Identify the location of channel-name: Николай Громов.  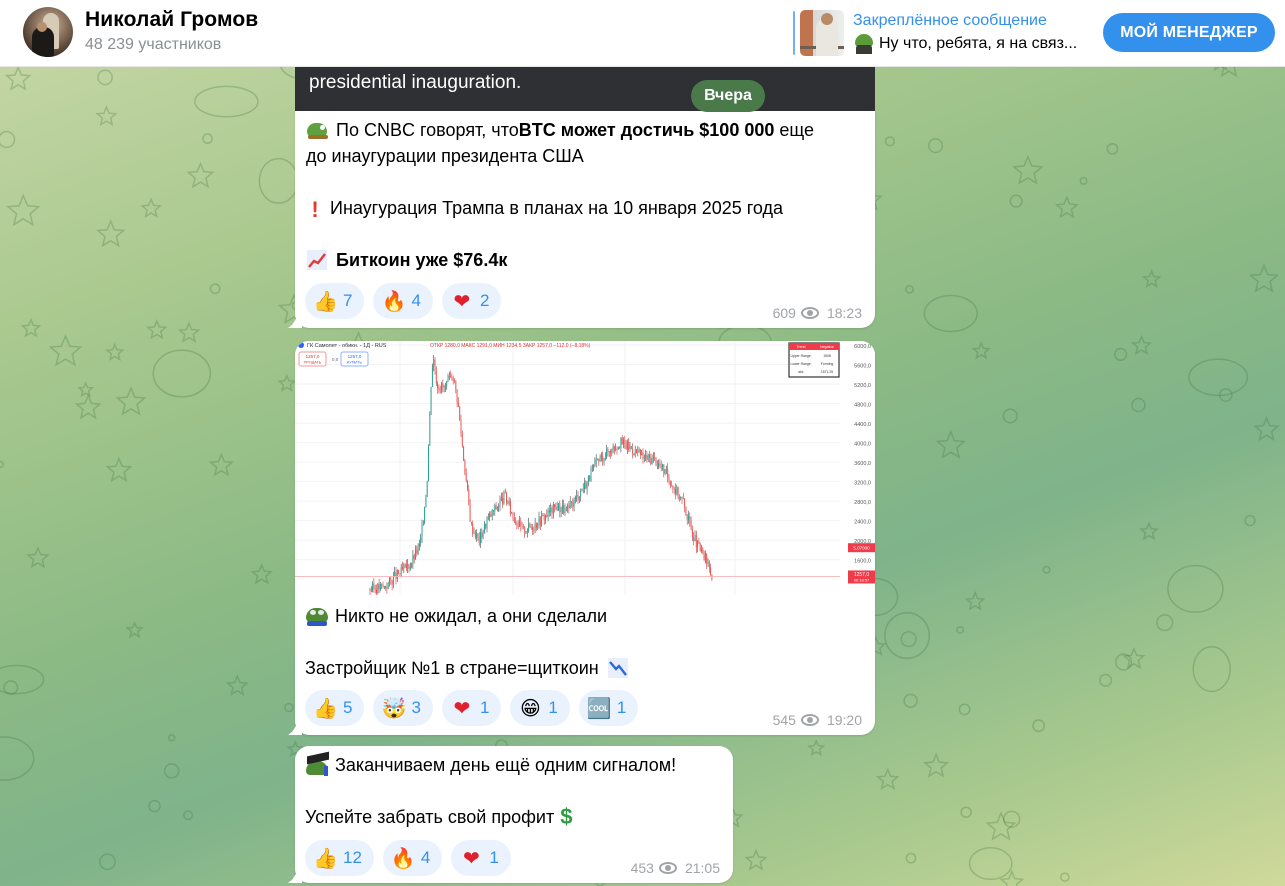
(172, 19).